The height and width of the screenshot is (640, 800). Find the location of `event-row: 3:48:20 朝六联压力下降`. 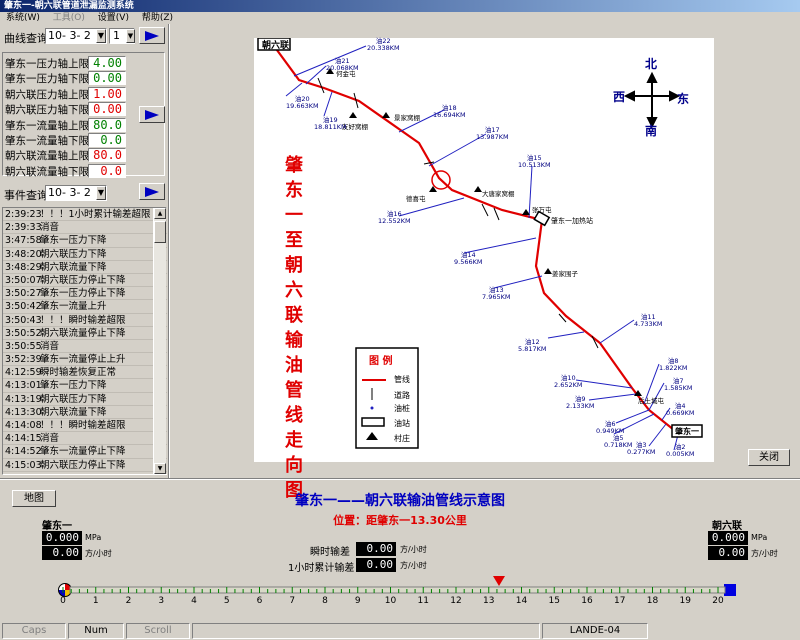

event-row: 3:48:20 朝六联压力下降 is located at coordinates (85, 254).